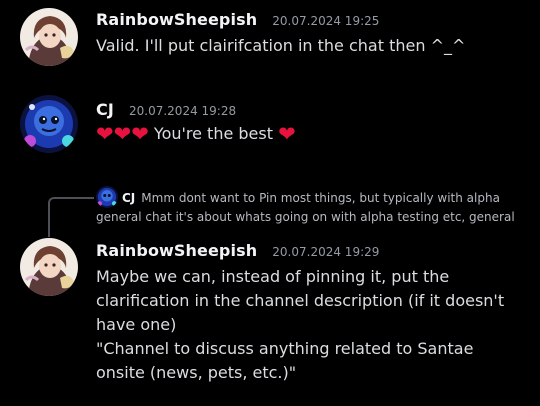 The image size is (540, 406). I want to click on message-line: onsite (news, pets, etc.)", so click(196, 372).